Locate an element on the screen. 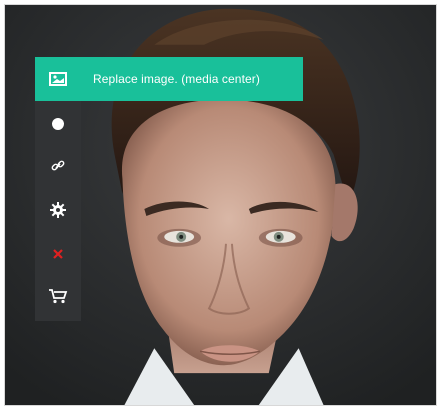  cart-tool-button is located at coordinates (58, 296).